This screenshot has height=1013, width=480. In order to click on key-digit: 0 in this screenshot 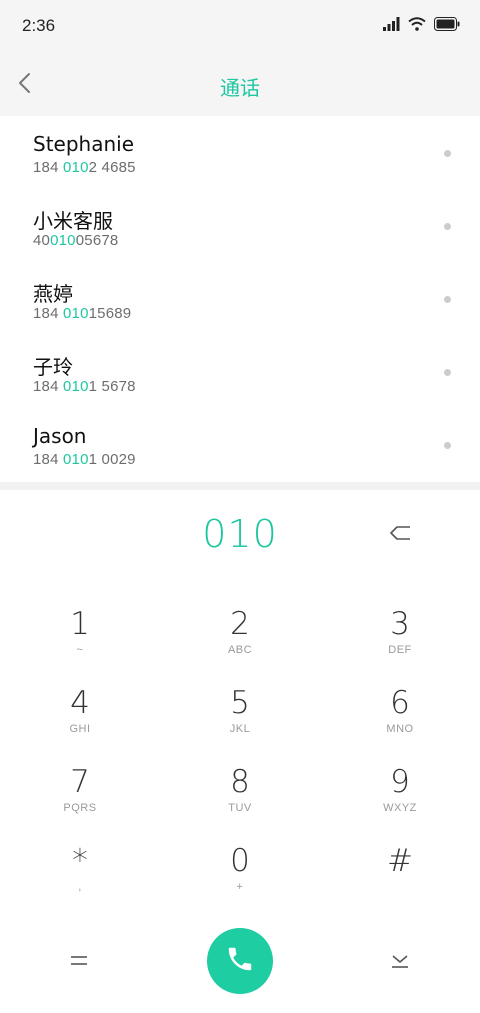, I will do `click(240, 861)`.